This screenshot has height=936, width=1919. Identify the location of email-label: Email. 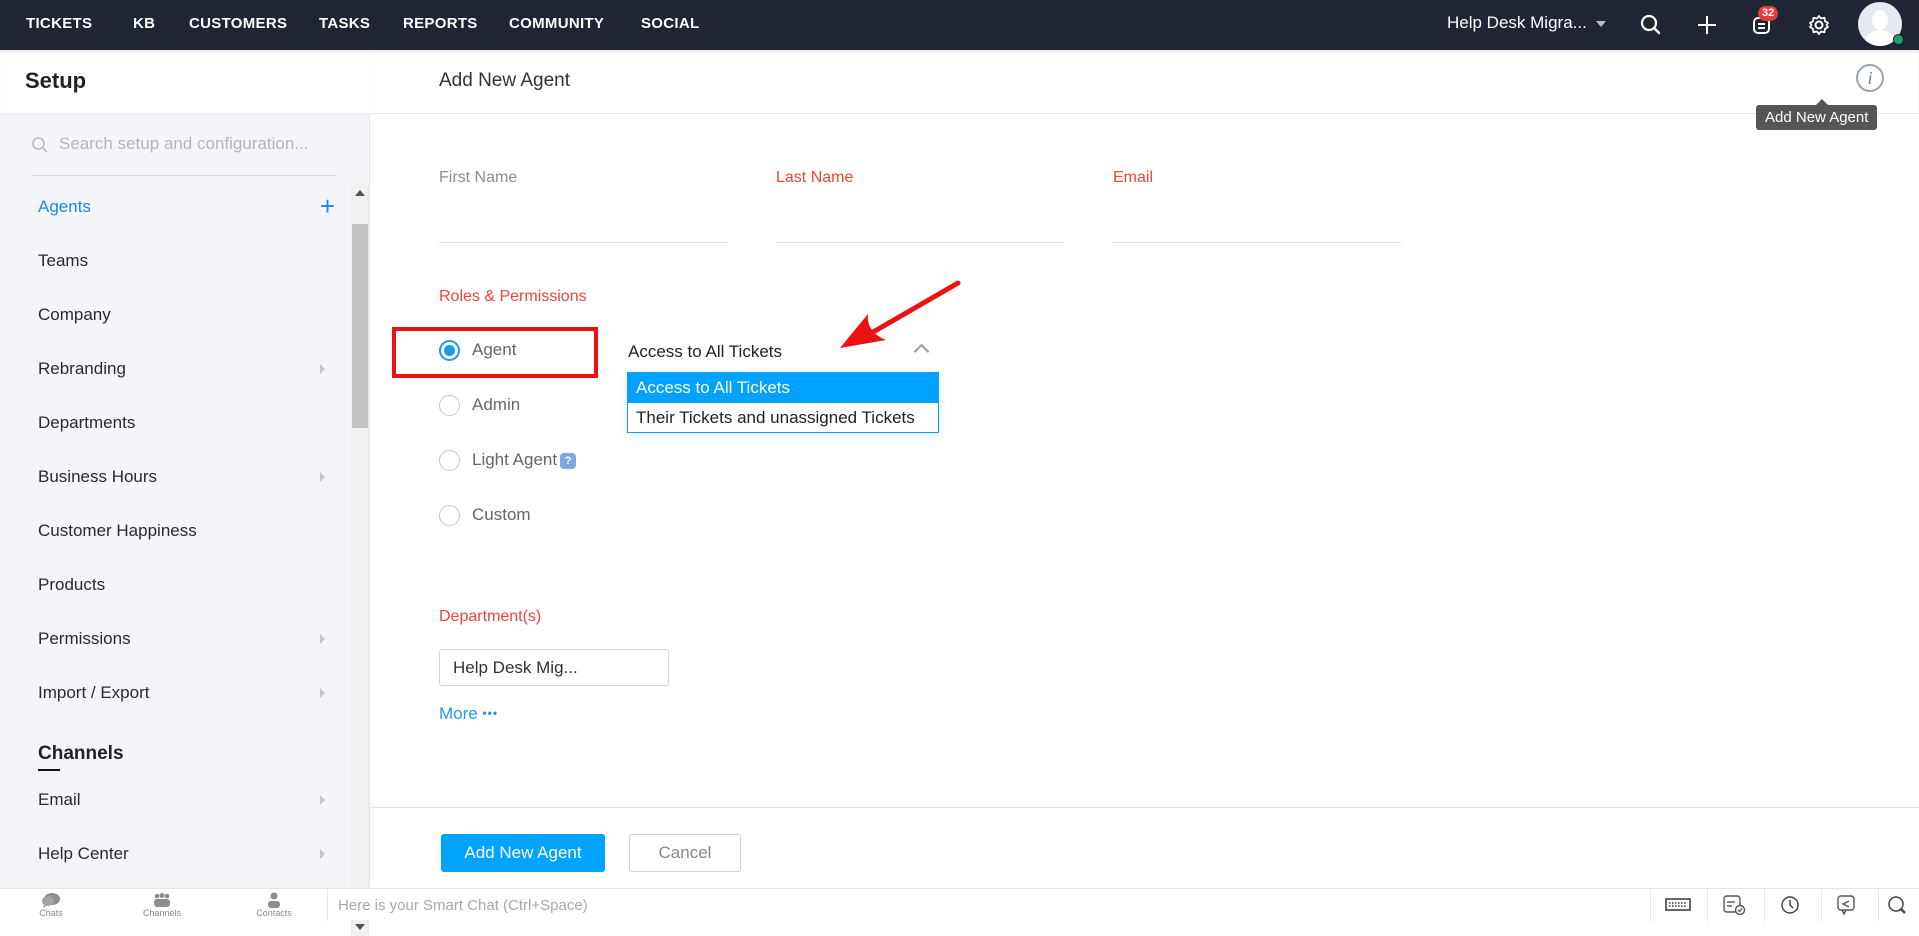
(1133, 177).